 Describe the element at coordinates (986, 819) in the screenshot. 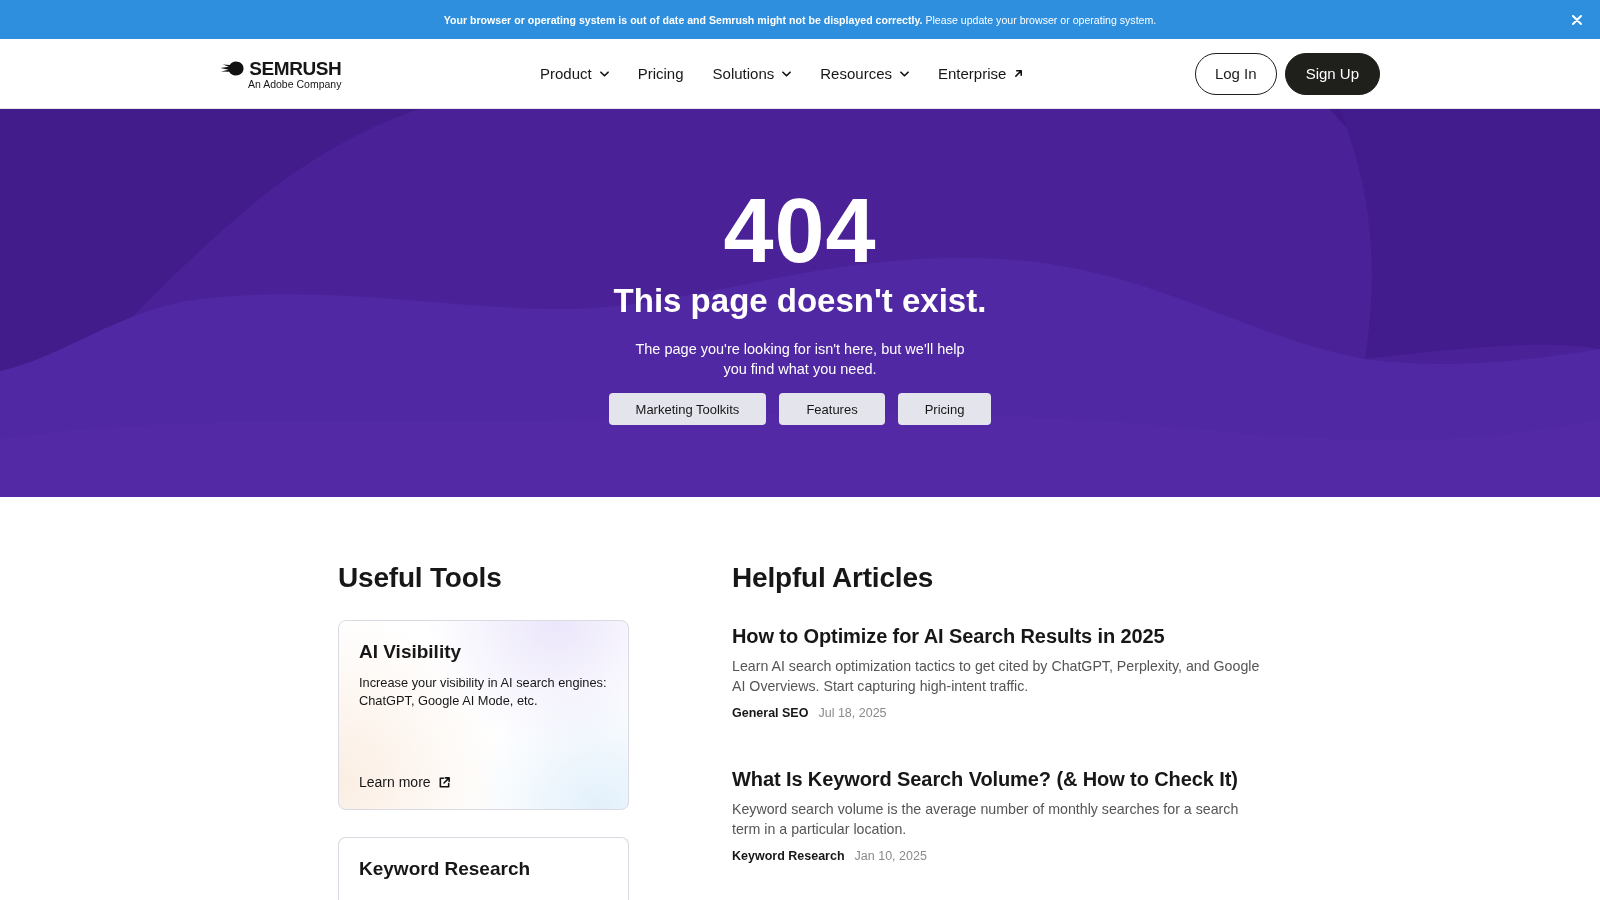

I see `article-description: Keyword search volume is the average number of monthly searches for a search term in a particular location.` at that location.